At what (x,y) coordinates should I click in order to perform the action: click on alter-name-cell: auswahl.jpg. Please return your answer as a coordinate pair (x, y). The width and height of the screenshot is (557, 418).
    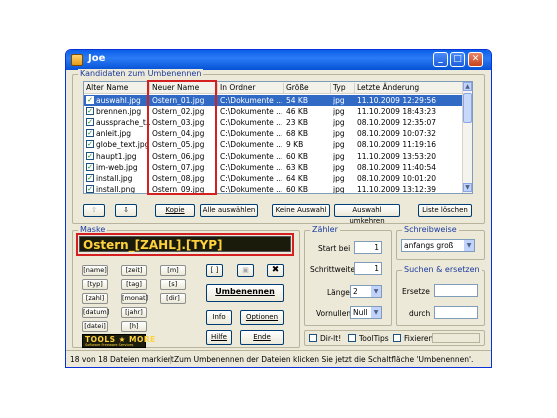
    Looking at the image, I should click on (118, 100).